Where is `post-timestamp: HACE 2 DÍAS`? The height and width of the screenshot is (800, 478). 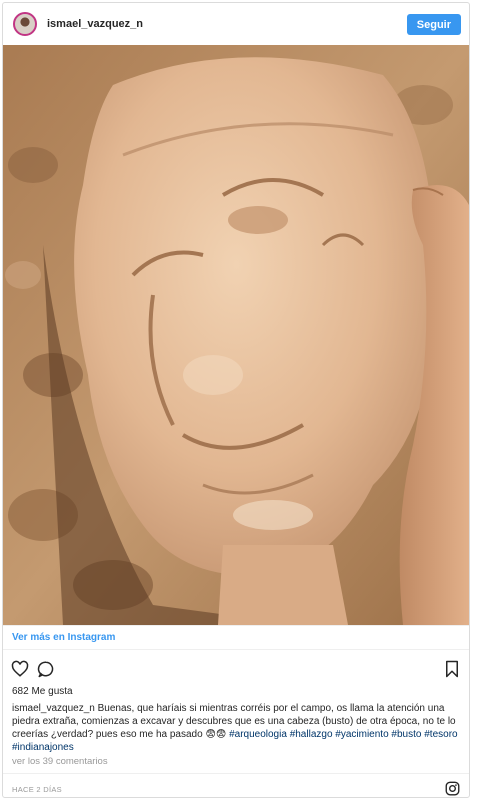
post-timestamp: HACE 2 DÍAS is located at coordinates (37, 789).